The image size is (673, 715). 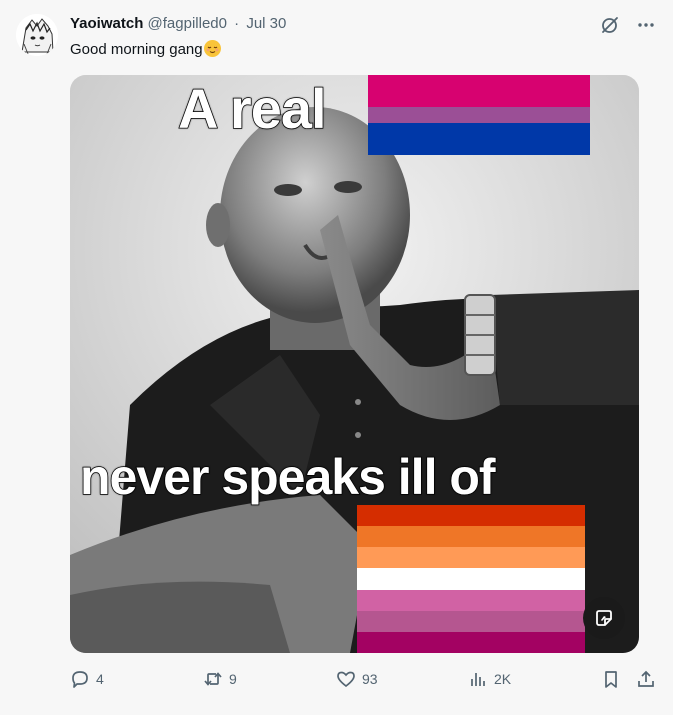 I want to click on repost-icon, so click(x=213, y=679).